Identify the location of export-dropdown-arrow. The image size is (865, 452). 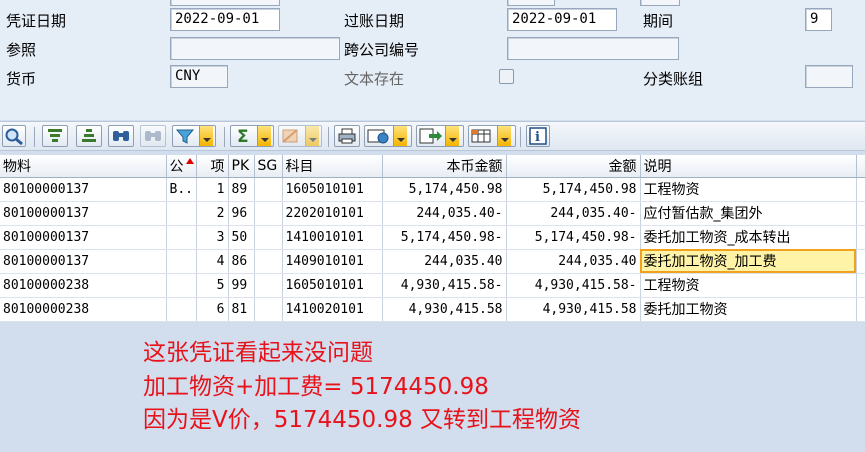
(452, 136).